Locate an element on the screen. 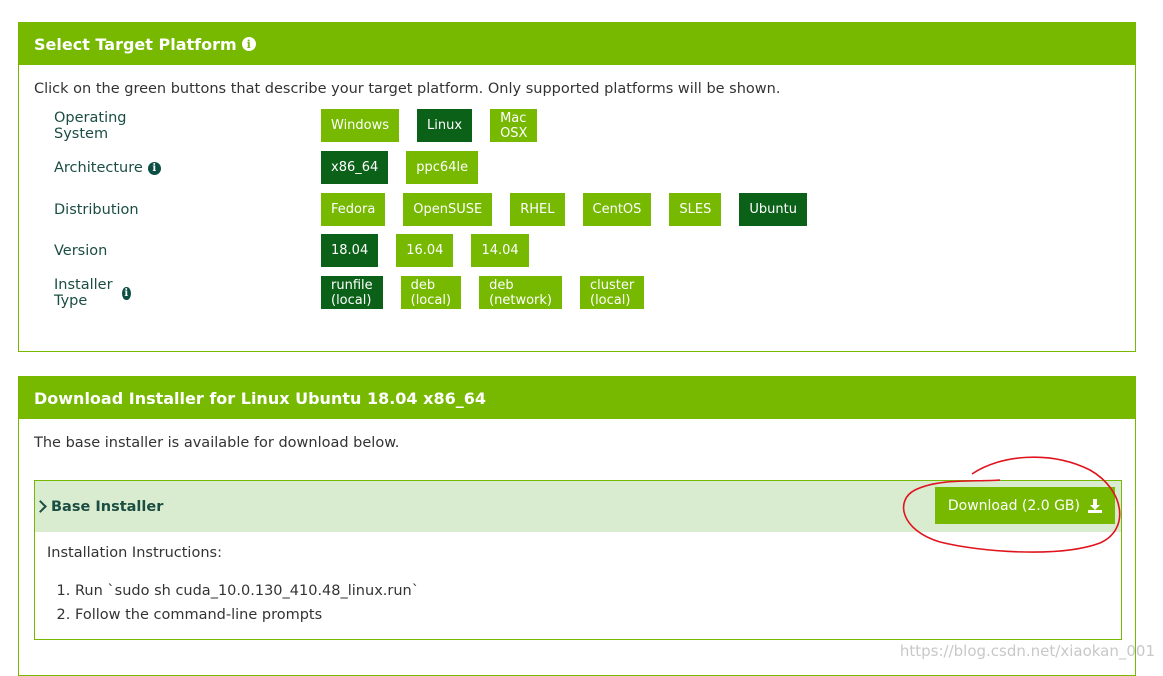 Image resolution: width=1163 pixels, height=676 pixels. platform-row-label: Version is located at coordinates (80, 251).